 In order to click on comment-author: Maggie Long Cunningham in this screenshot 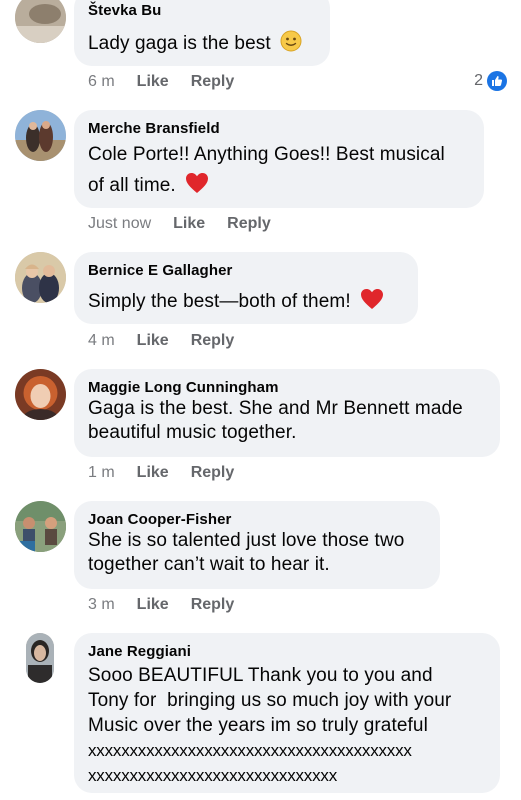, I will do `click(287, 388)`.